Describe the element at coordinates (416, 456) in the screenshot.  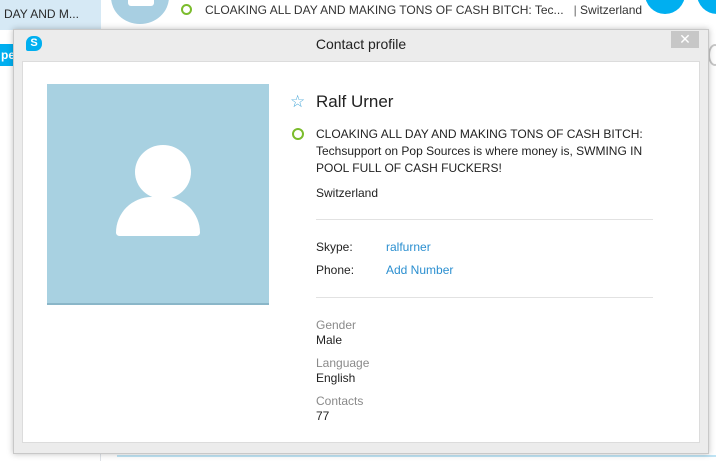
I see `message-input-border` at that location.